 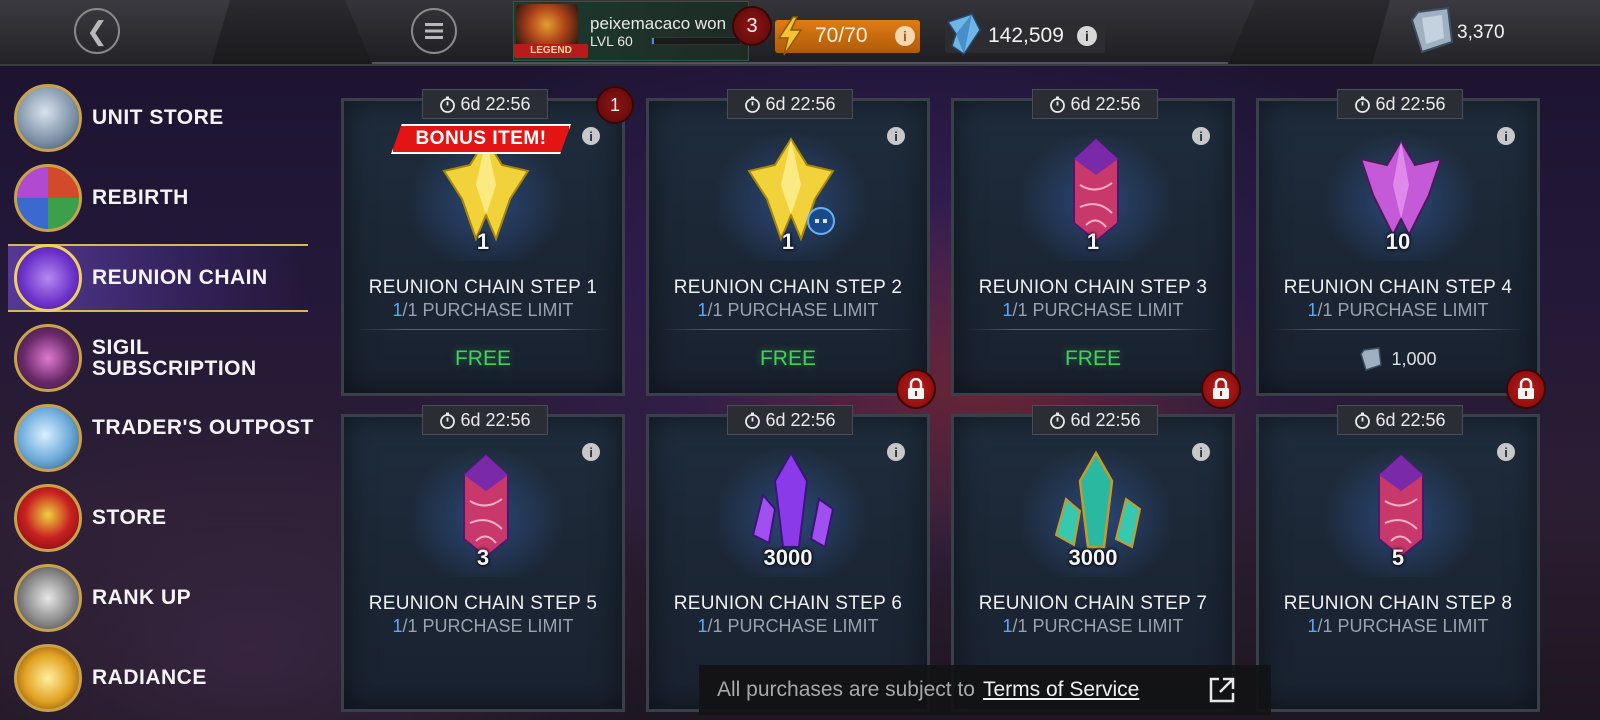 I want to click on energy-value: 70/70, so click(x=841, y=35).